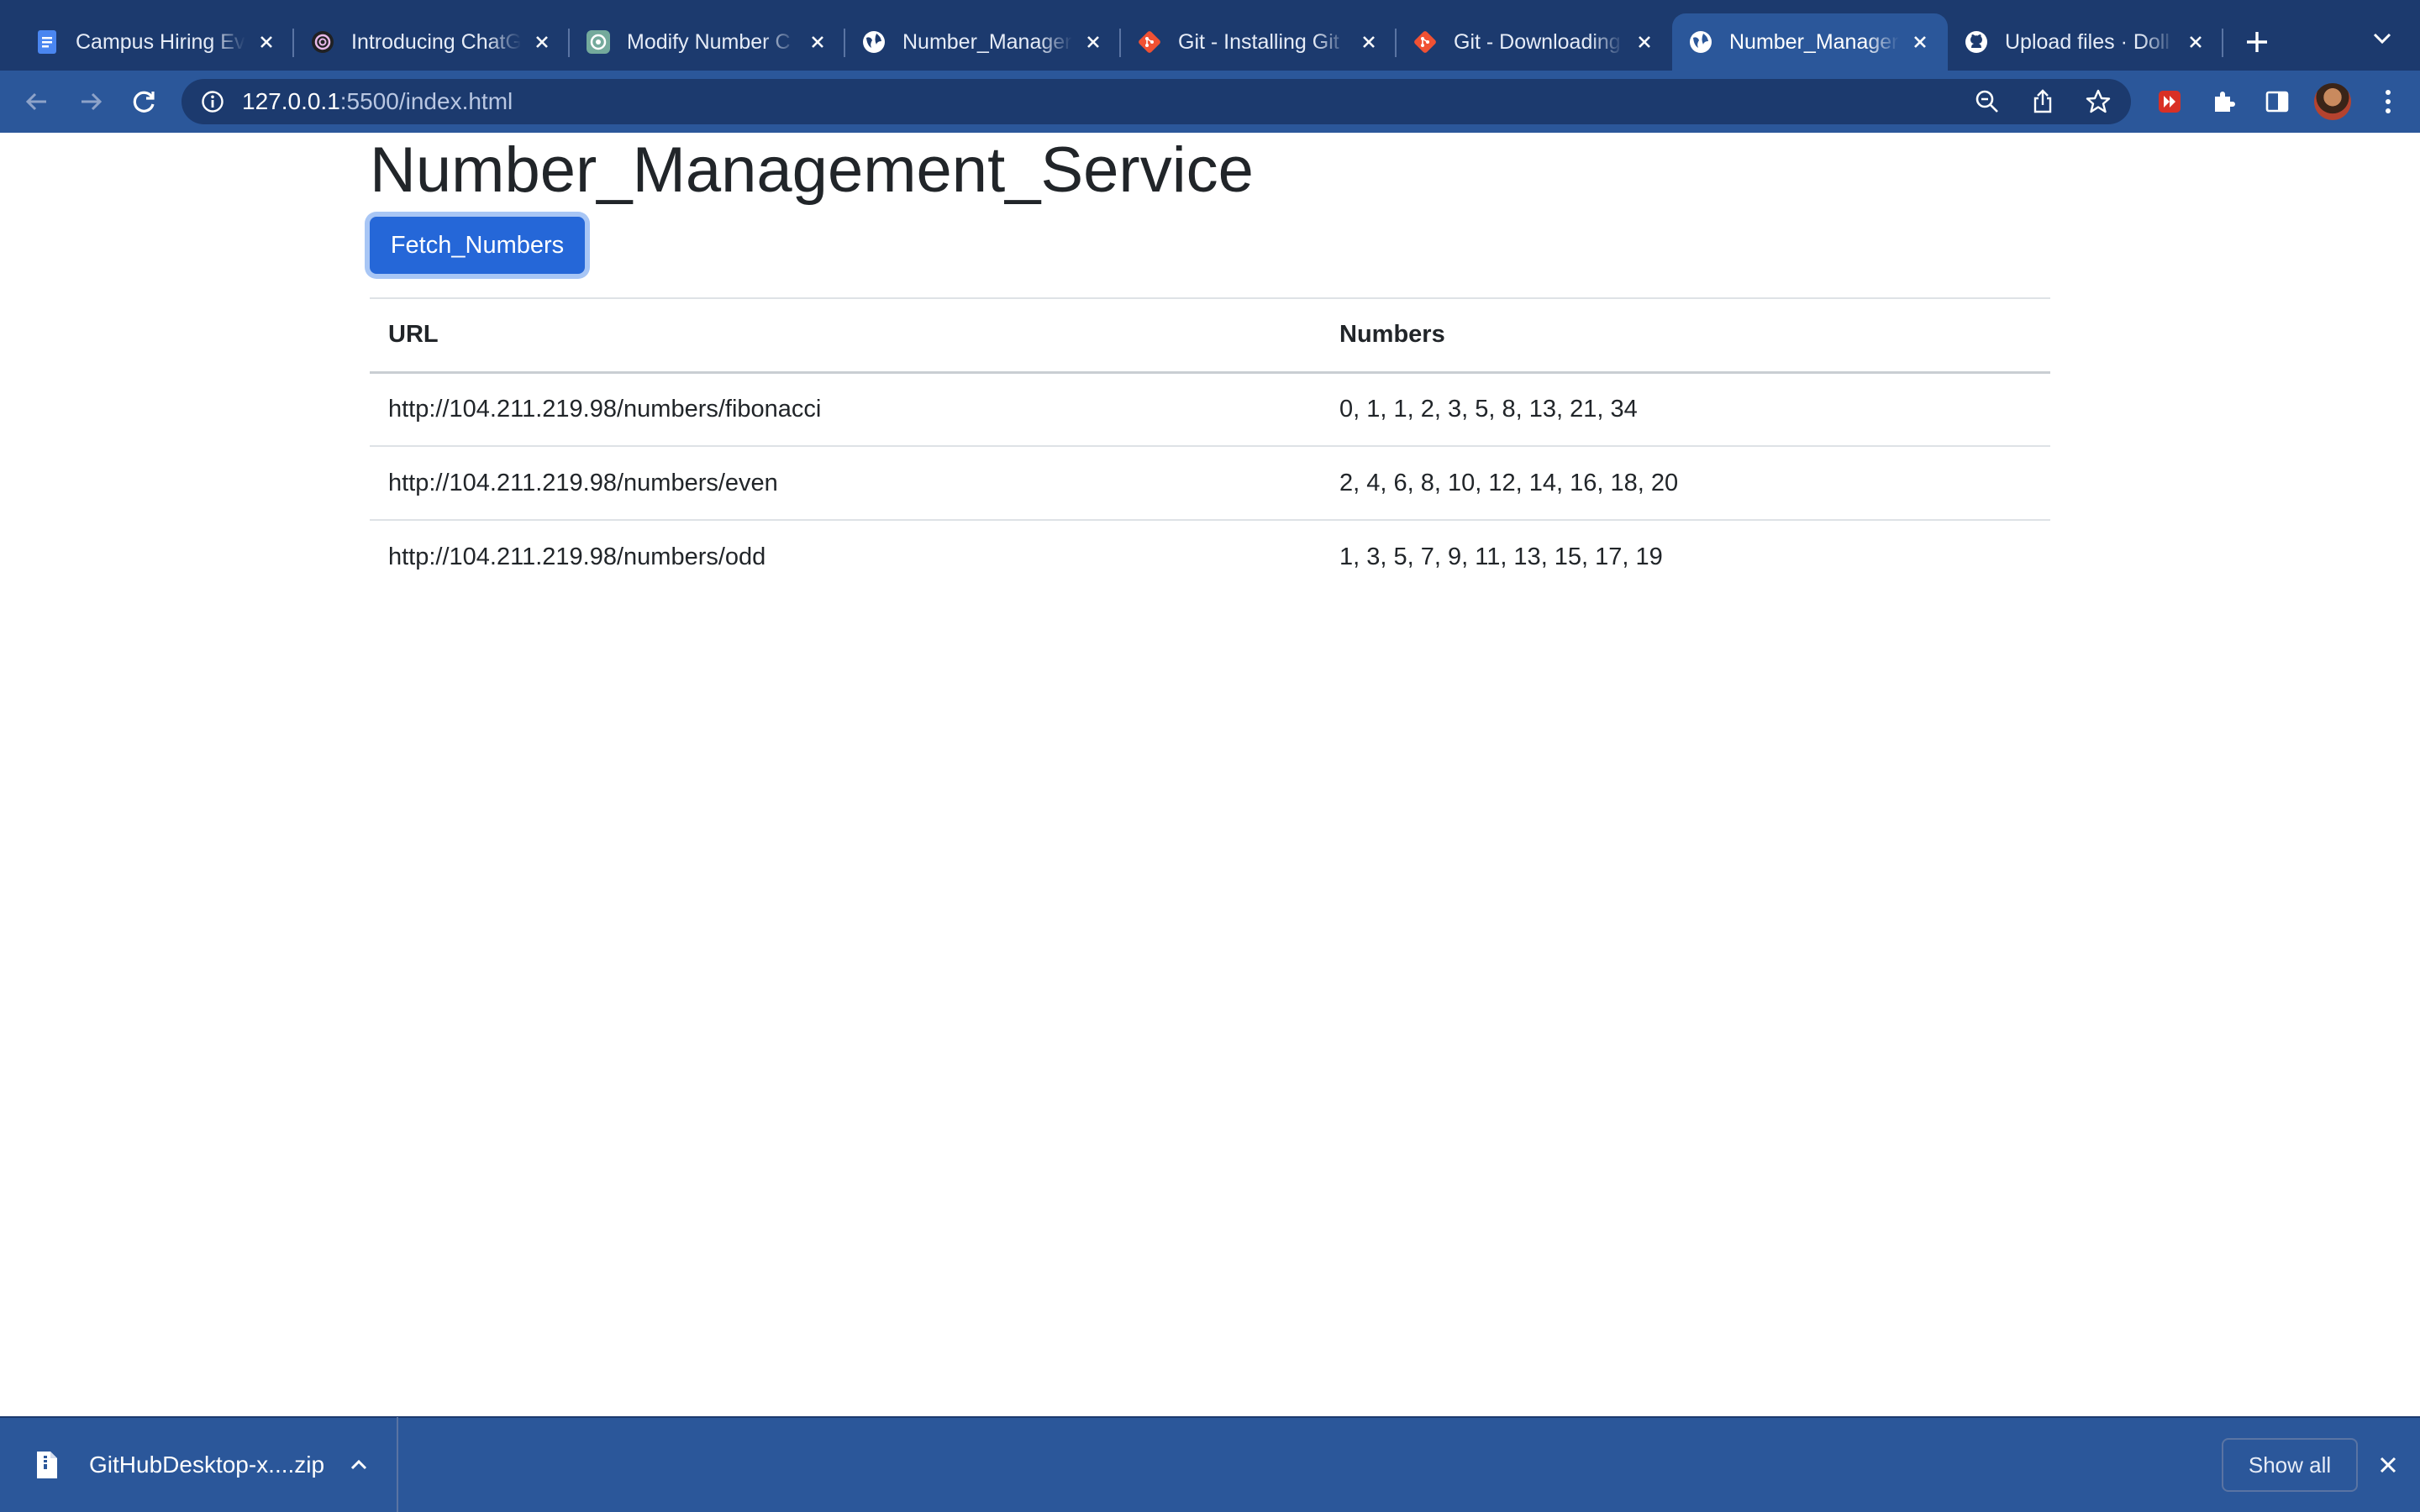 The image size is (2420, 1512). Describe the element at coordinates (436, 41) in the screenshot. I see `tab-title: Introducing ChatG` at that location.